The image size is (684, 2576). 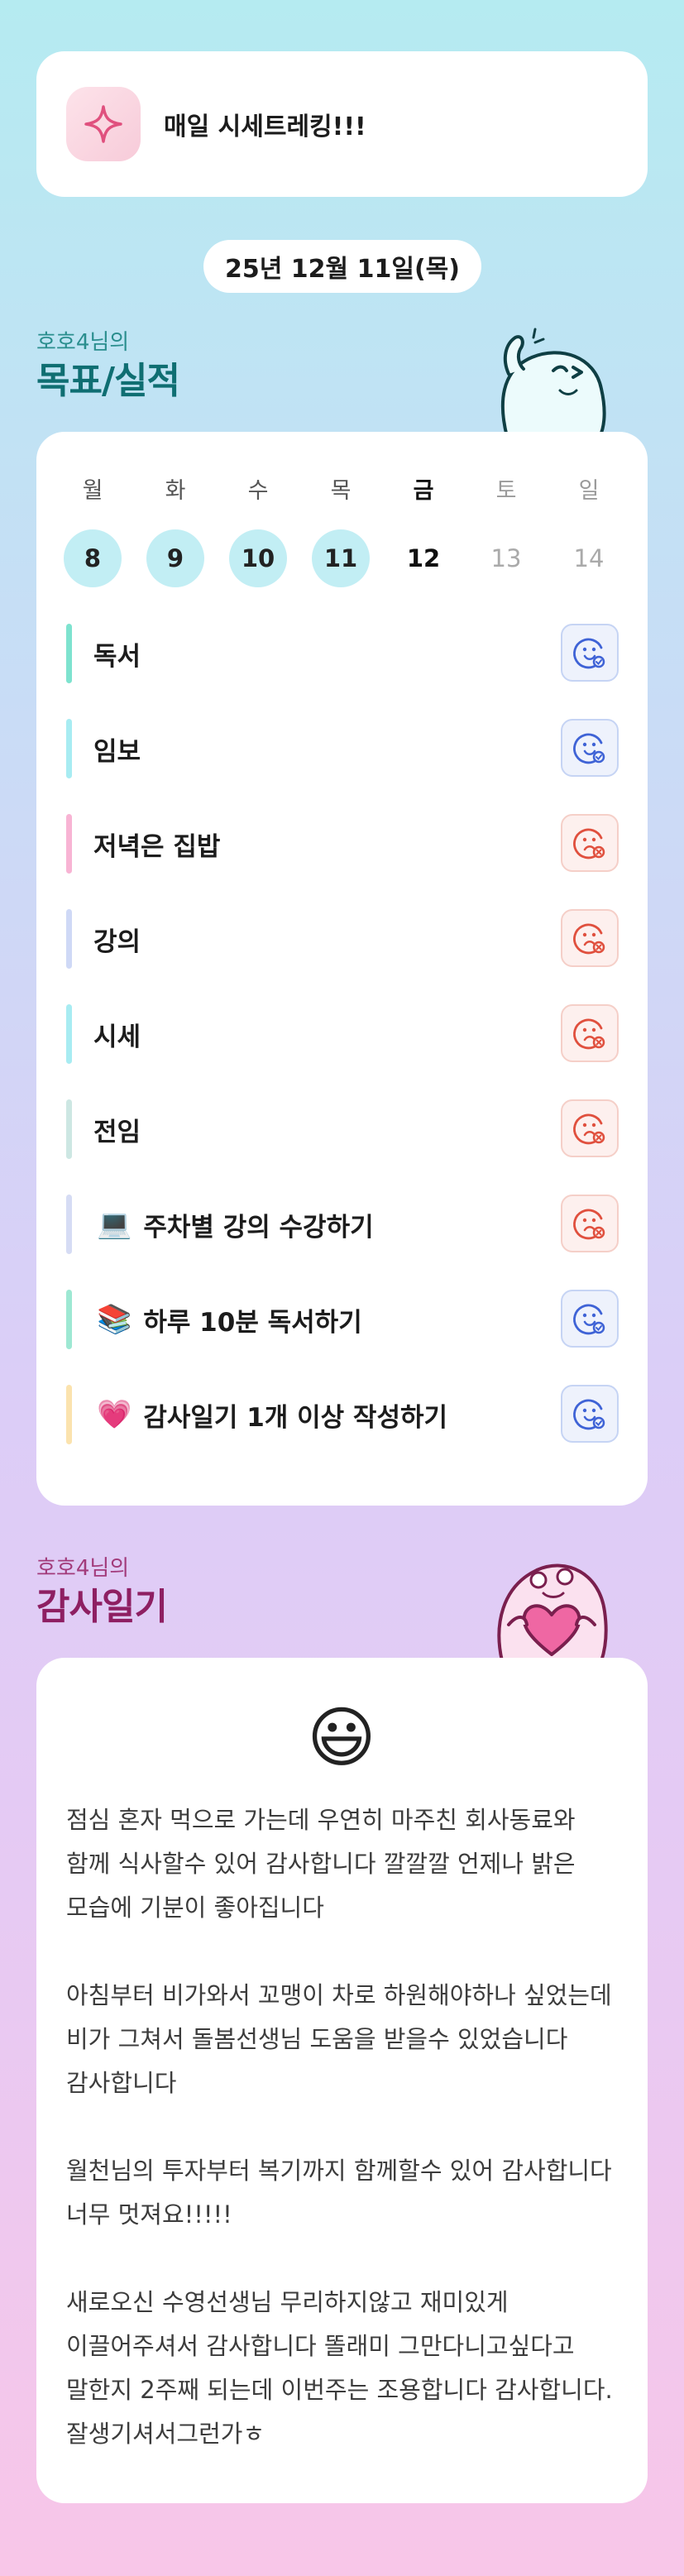 I want to click on day-sun: 일 14, so click(x=589, y=531).